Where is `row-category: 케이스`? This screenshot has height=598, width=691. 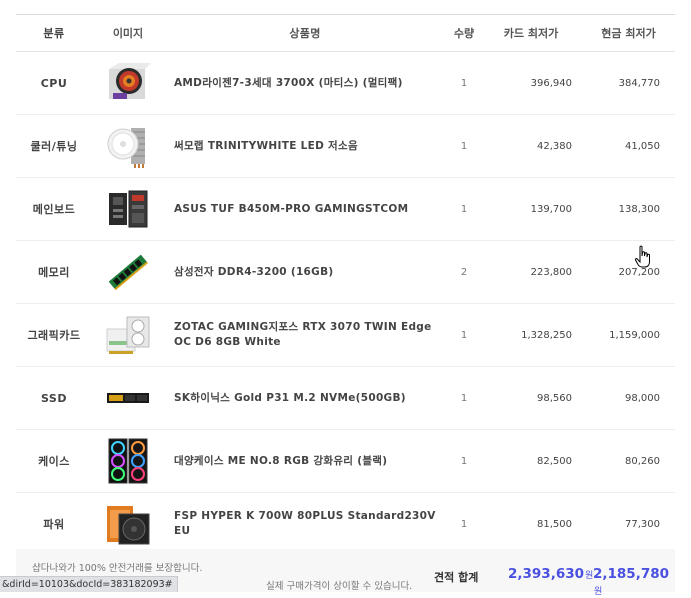 row-category: 케이스 is located at coordinates (54, 461).